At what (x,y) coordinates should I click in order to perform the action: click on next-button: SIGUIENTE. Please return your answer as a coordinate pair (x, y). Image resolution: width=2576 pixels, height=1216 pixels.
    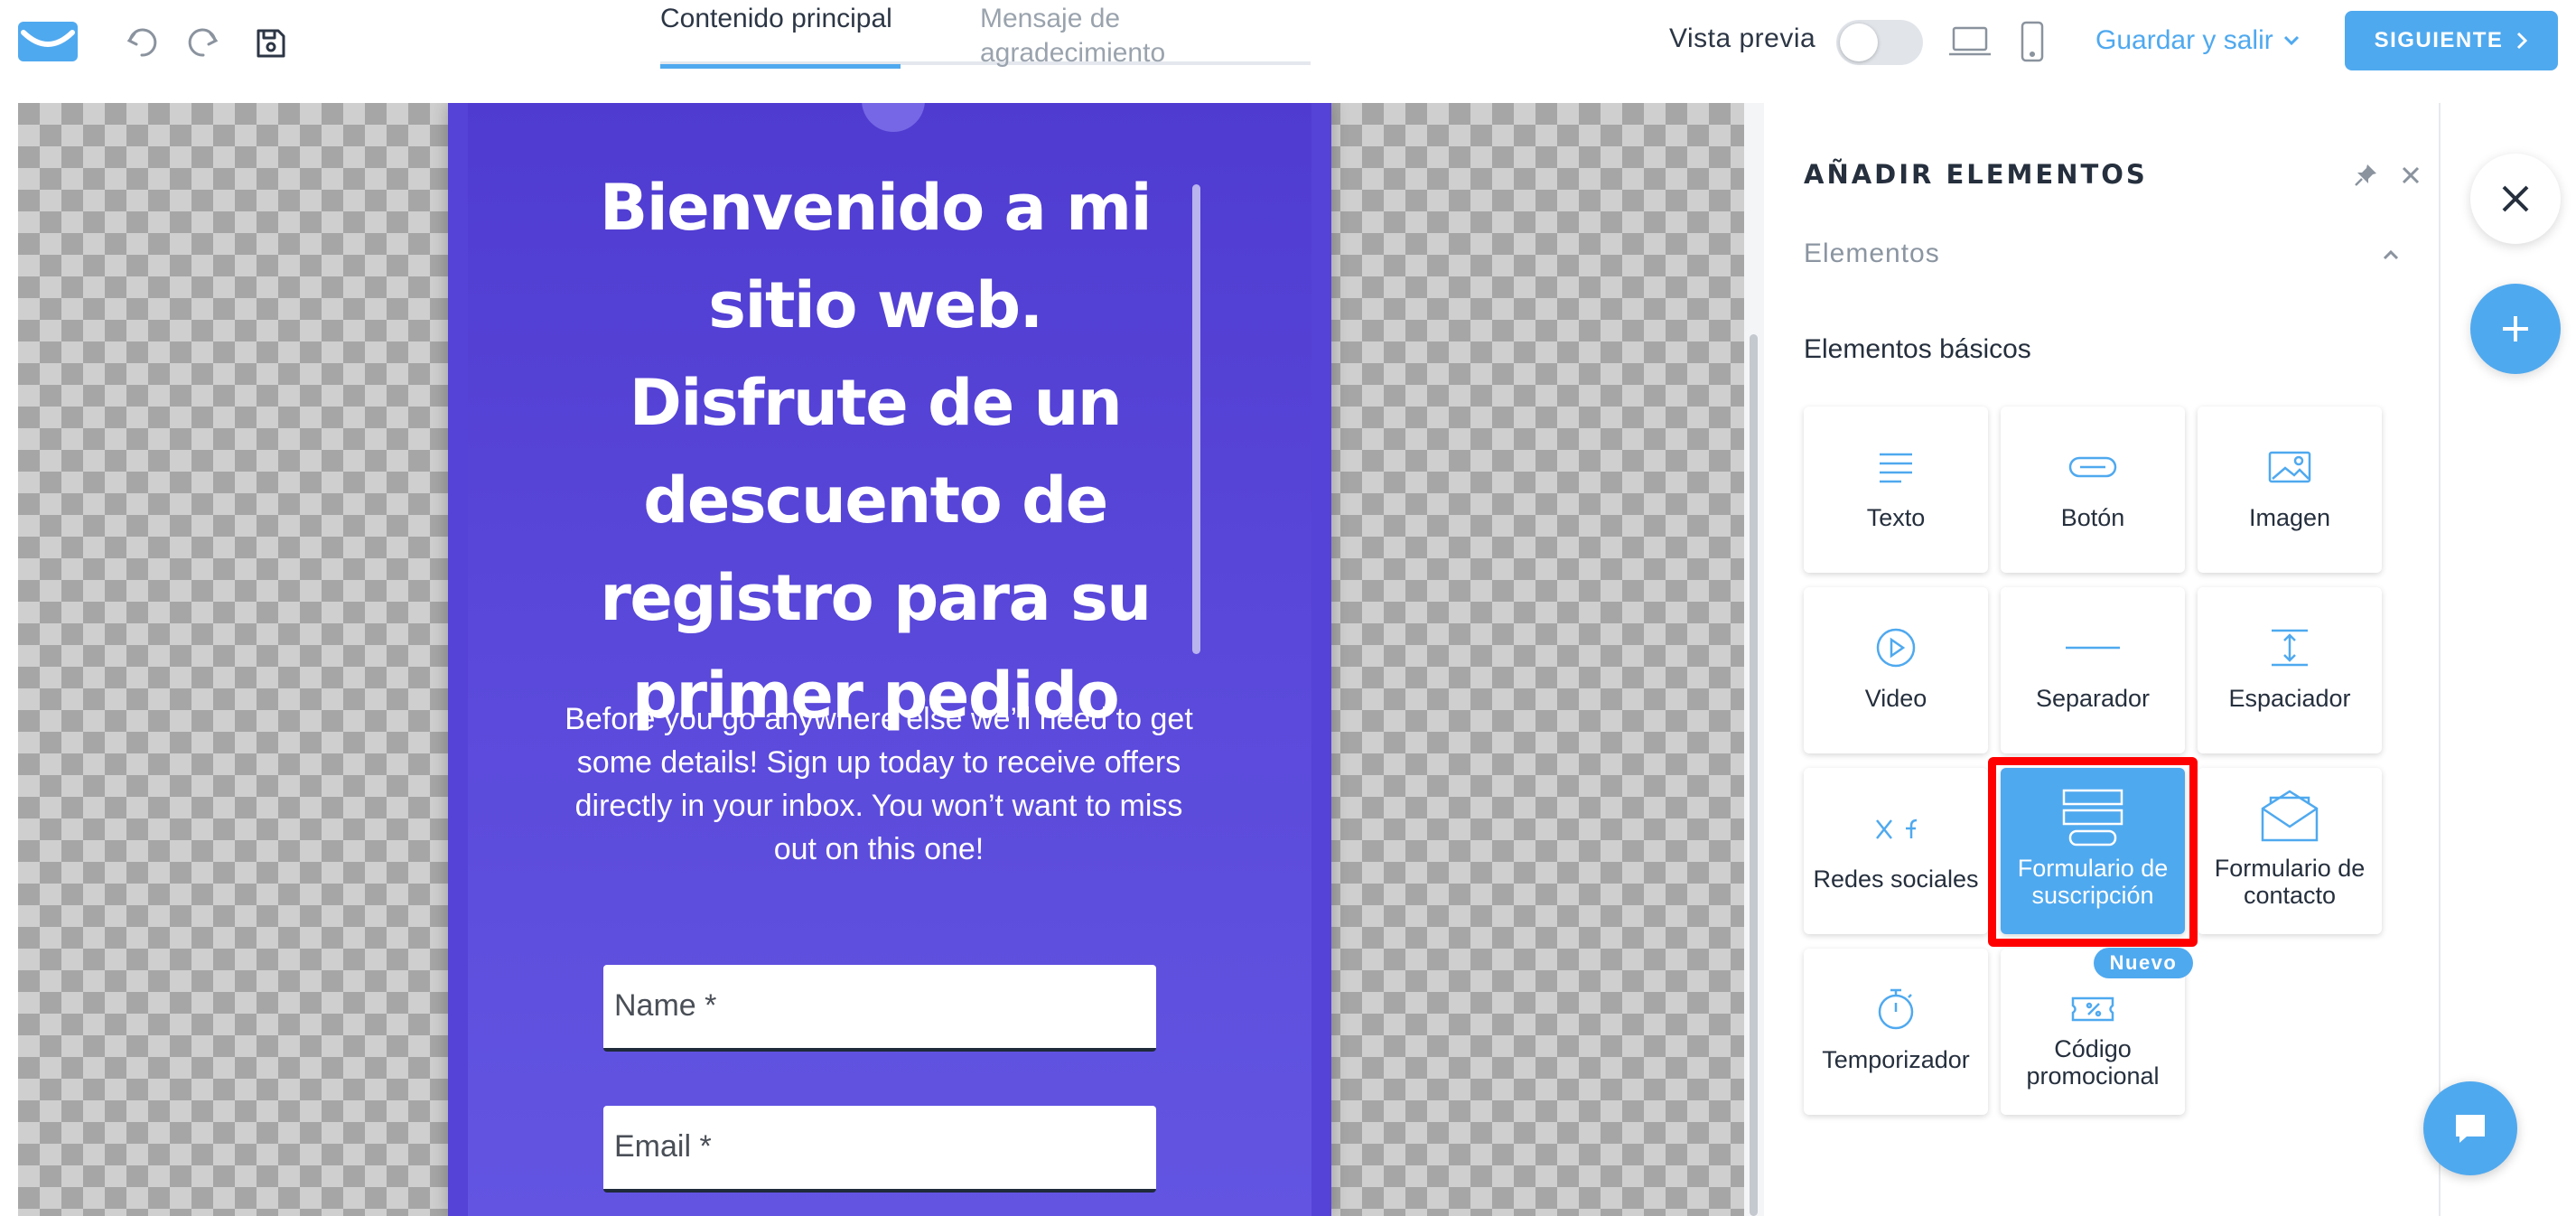
    Looking at the image, I should click on (2451, 40).